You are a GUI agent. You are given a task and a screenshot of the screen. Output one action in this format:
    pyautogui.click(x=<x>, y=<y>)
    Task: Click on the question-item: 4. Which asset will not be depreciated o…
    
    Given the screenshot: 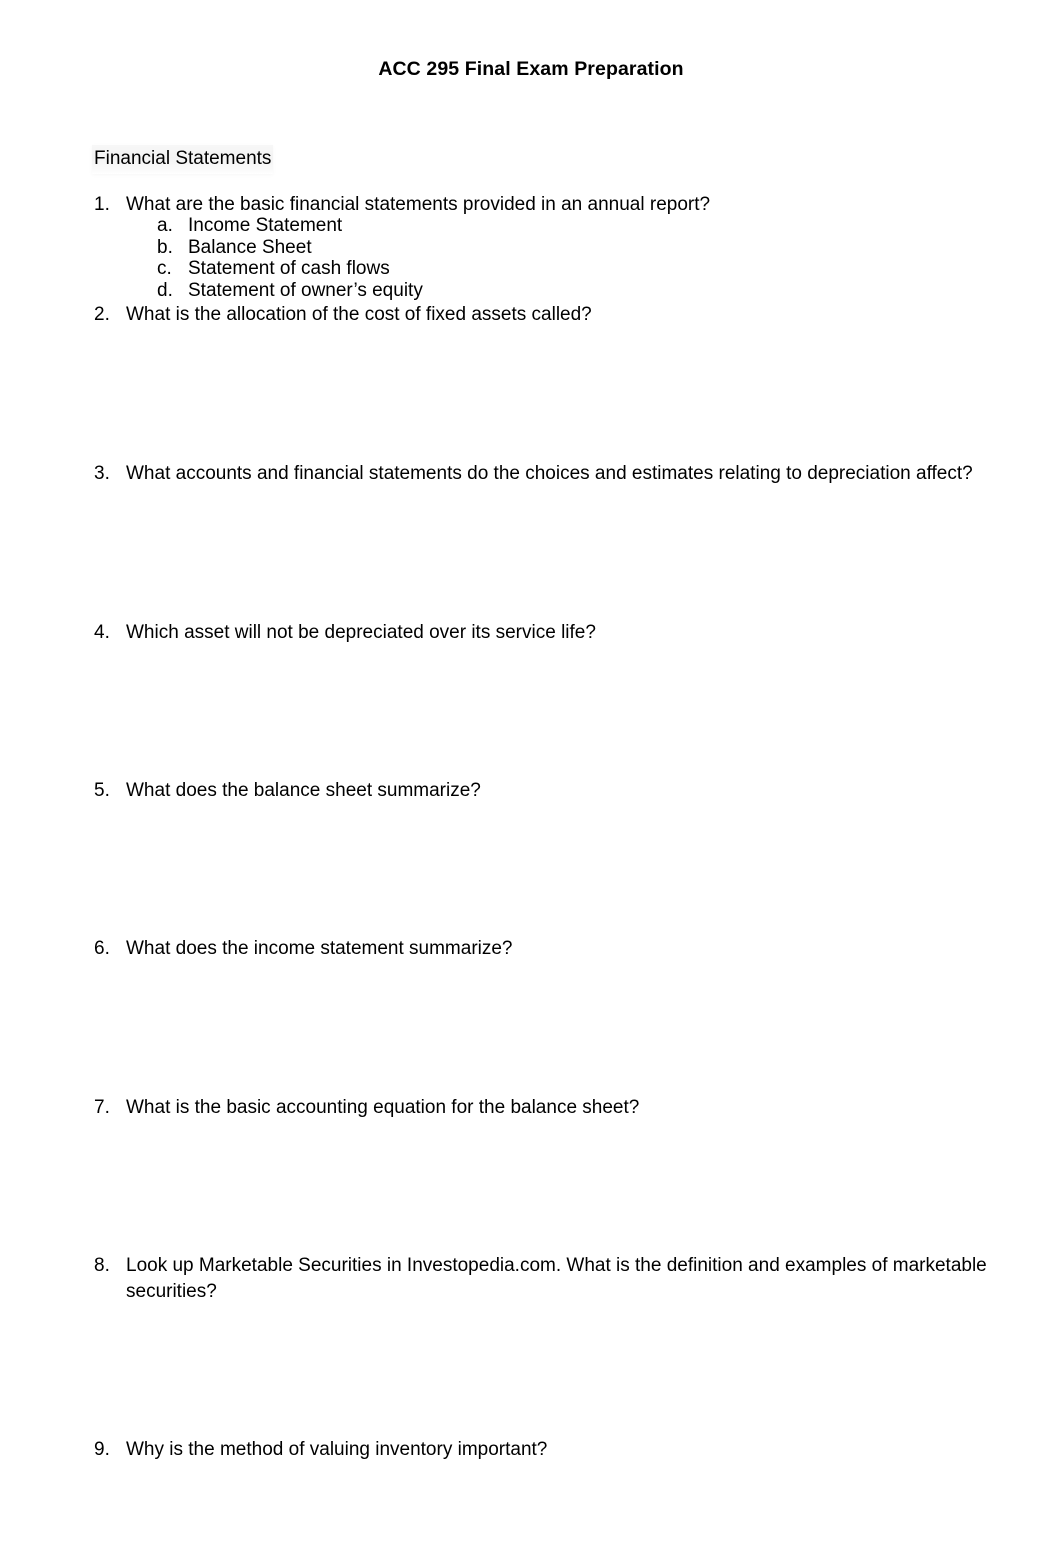 What is the action you would take?
    pyautogui.click(x=544, y=633)
    